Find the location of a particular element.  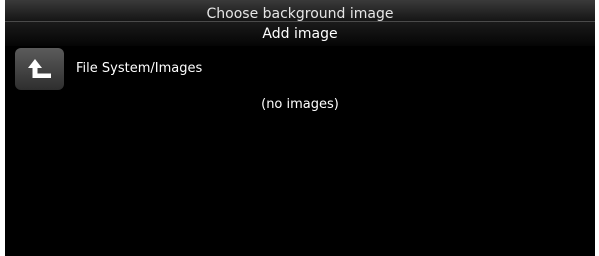

parent-dialog-title-bar: Choose background image is located at coordinates (300, 10).